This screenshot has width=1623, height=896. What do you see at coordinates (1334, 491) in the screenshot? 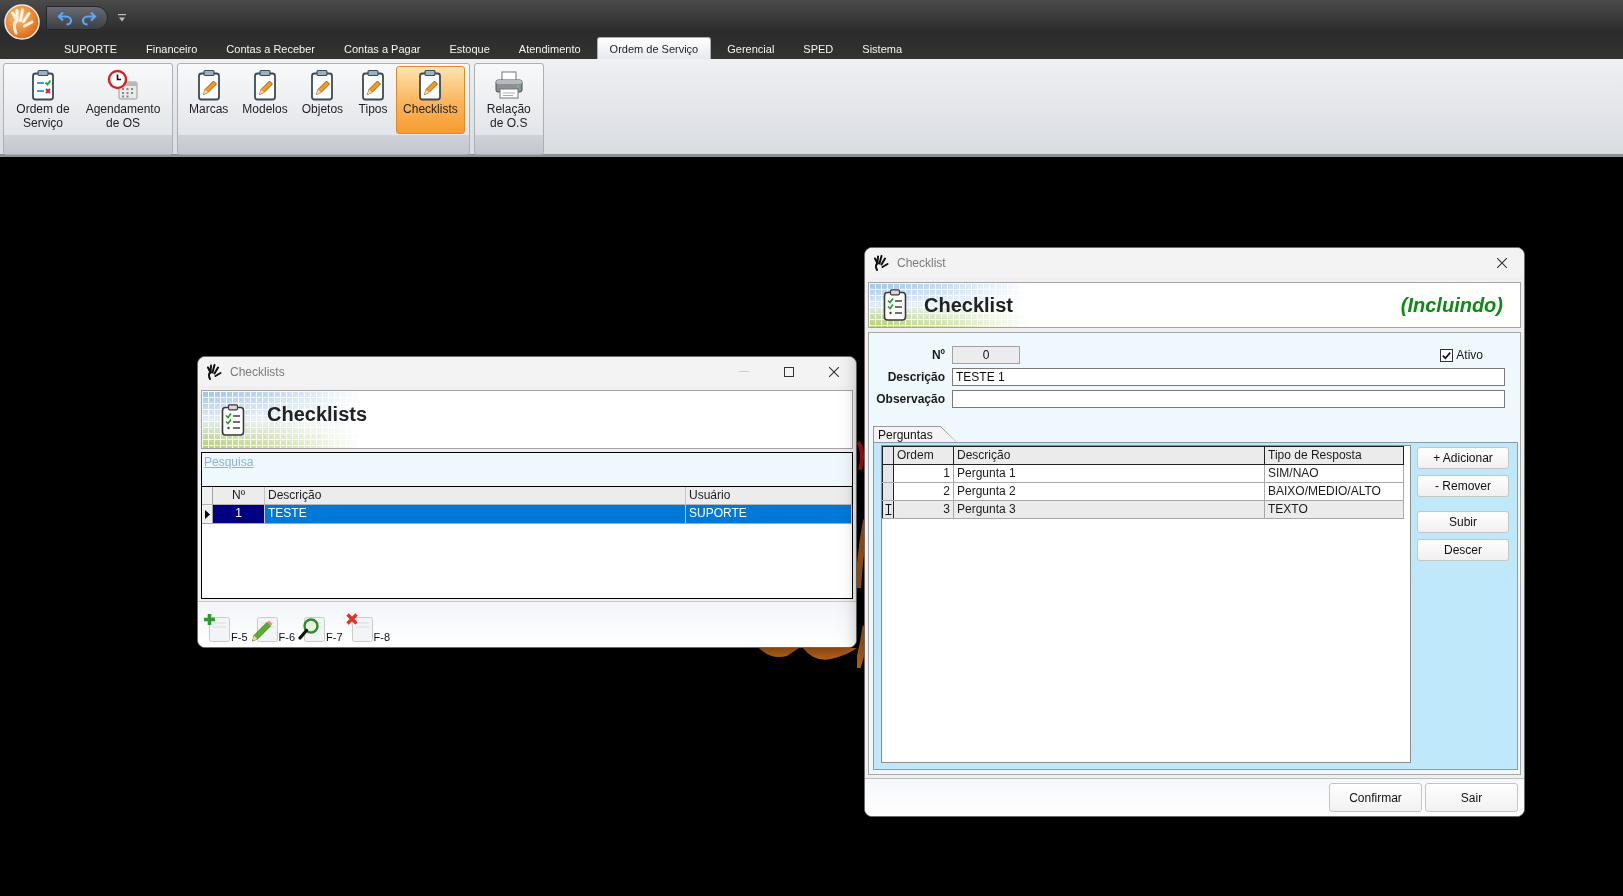
I see `table-cell: BAIXO/MEDIO/ALTO` at bounding box center [1334, 491].